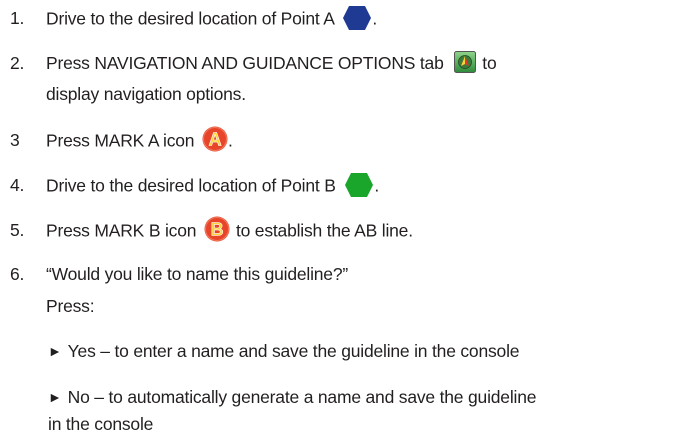 This screenshot has width=674, height=437. I want to click on navigation-guidance-tab-icon, so click(465, 62).